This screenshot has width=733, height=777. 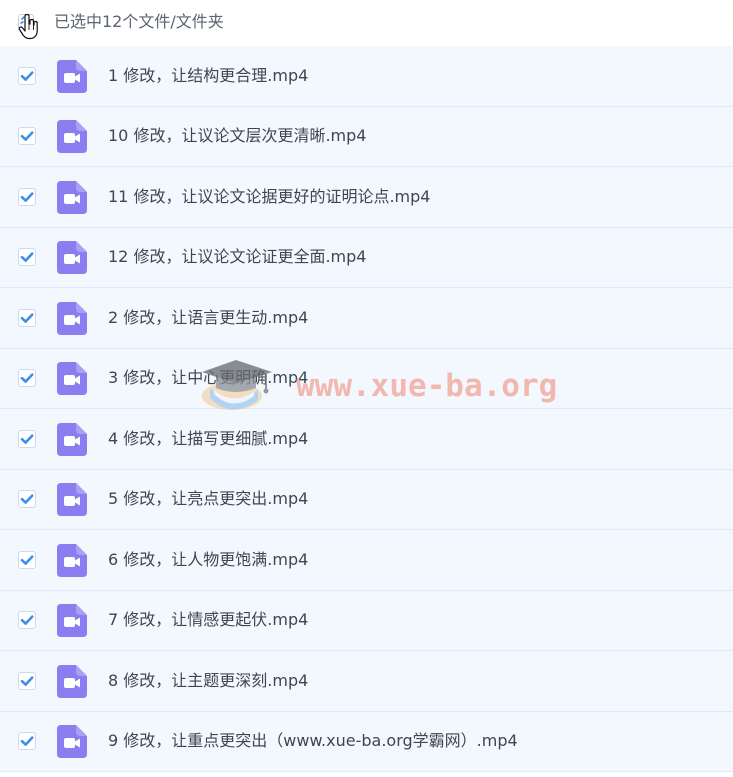 I want to click on file-row: 8 修改，让主题更深刻.mp4, so click(x=366, y=681).